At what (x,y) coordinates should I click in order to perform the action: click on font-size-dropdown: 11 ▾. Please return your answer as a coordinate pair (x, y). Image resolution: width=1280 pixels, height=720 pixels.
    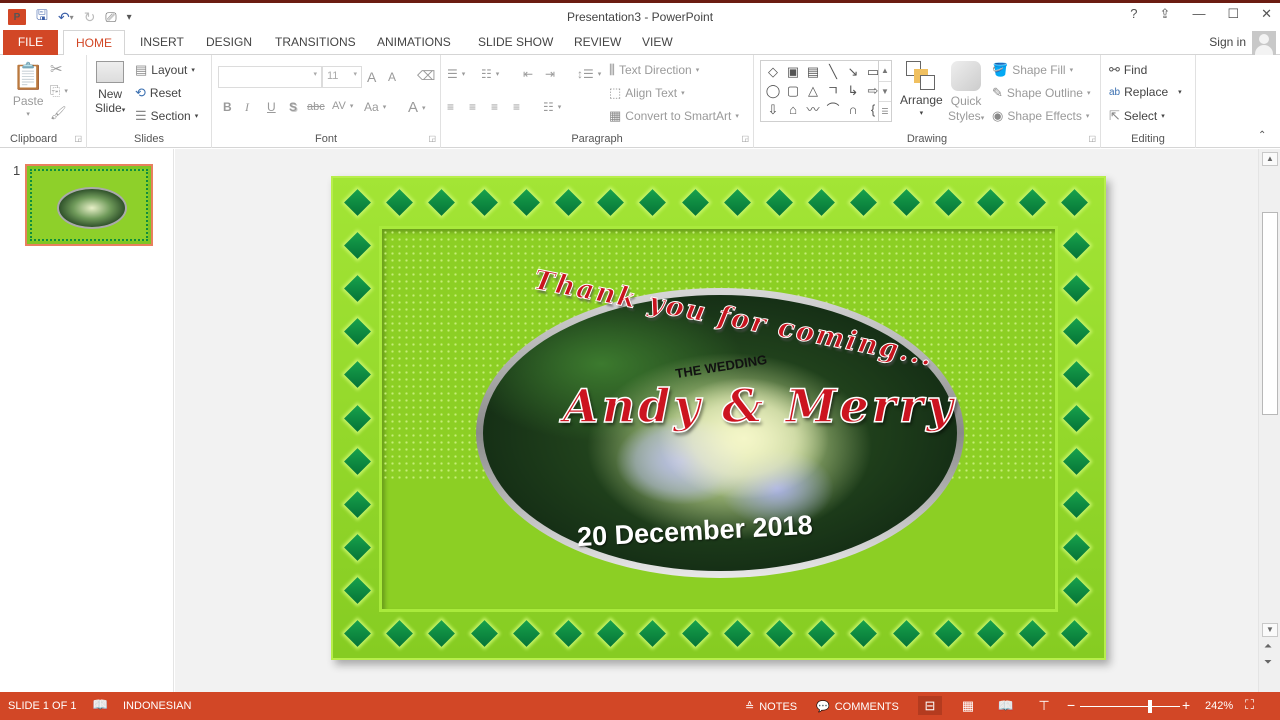
    Looking at the image, I should click on (342, 77).